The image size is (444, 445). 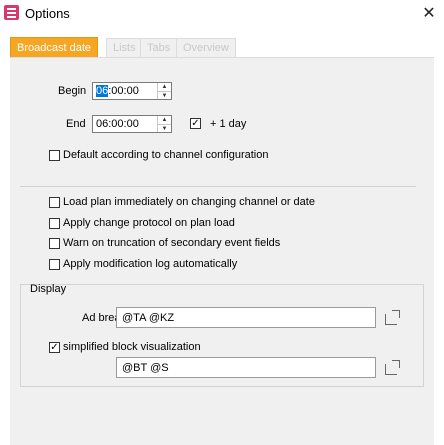 What do you see at coordinates (54, 223) in the screenshot?
I see `apply-change-protocol-checkbox` at bounding box center [54, 223].